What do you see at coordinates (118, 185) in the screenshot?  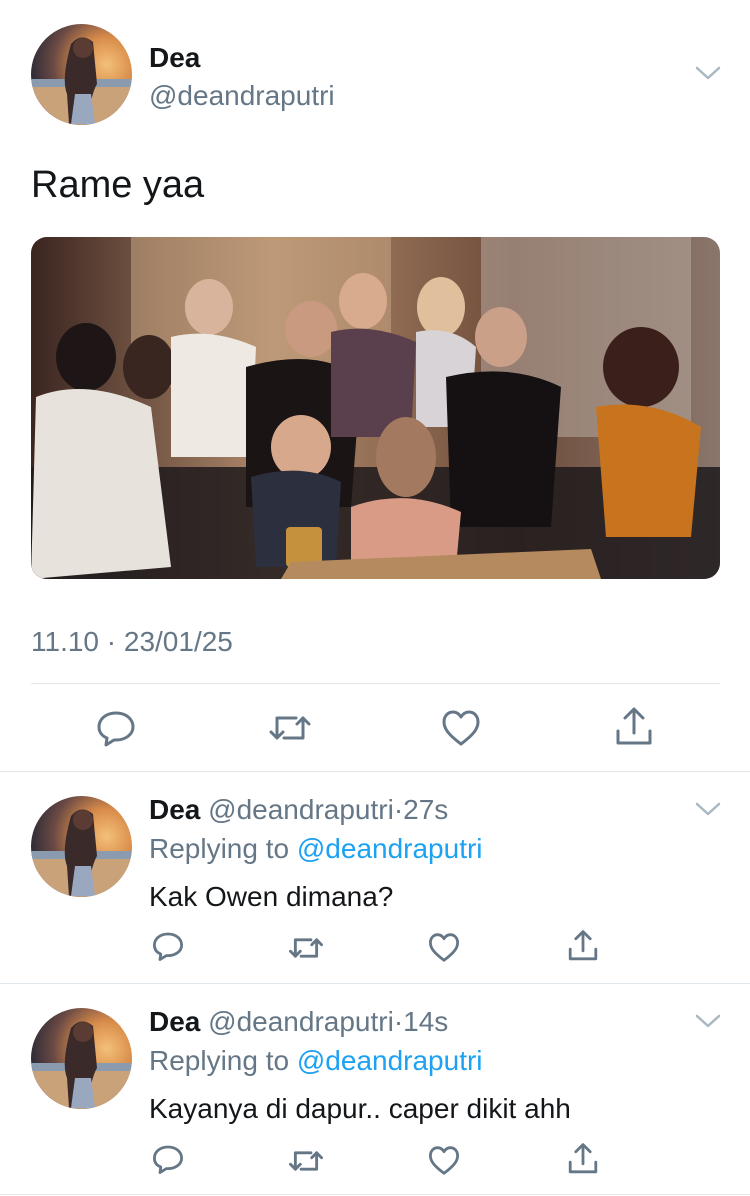 I see `tweet-text: Rame yaa` at bounding box center [118, 185].